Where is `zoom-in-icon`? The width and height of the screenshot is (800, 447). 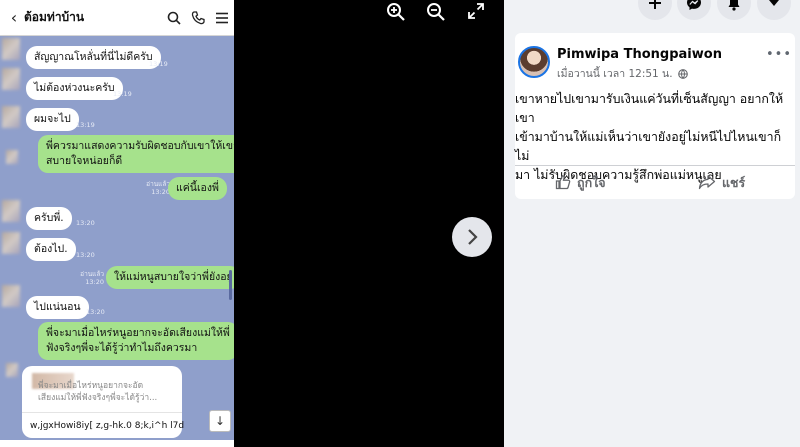
zoom-in-icon is located at coordinates (397, 12).